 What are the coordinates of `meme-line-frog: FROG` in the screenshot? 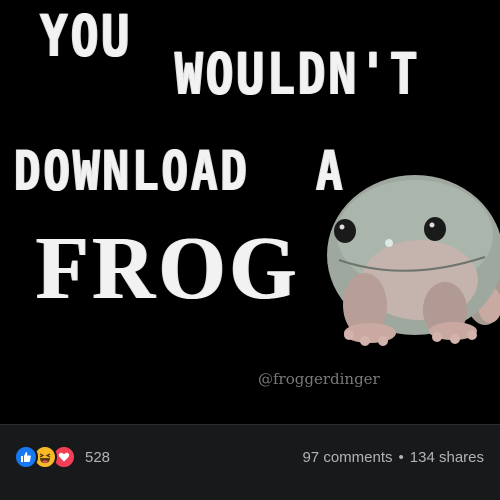 It's located at (168, 267).